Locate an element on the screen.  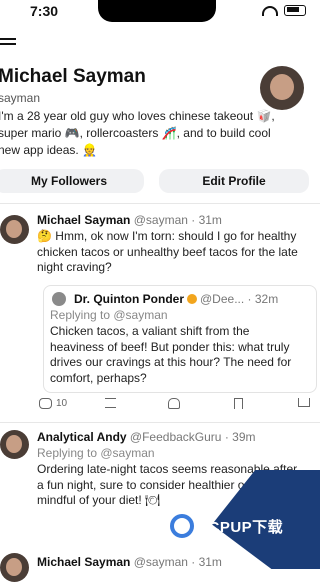
watermark-logo-icon is located at coordinates (182, 526).